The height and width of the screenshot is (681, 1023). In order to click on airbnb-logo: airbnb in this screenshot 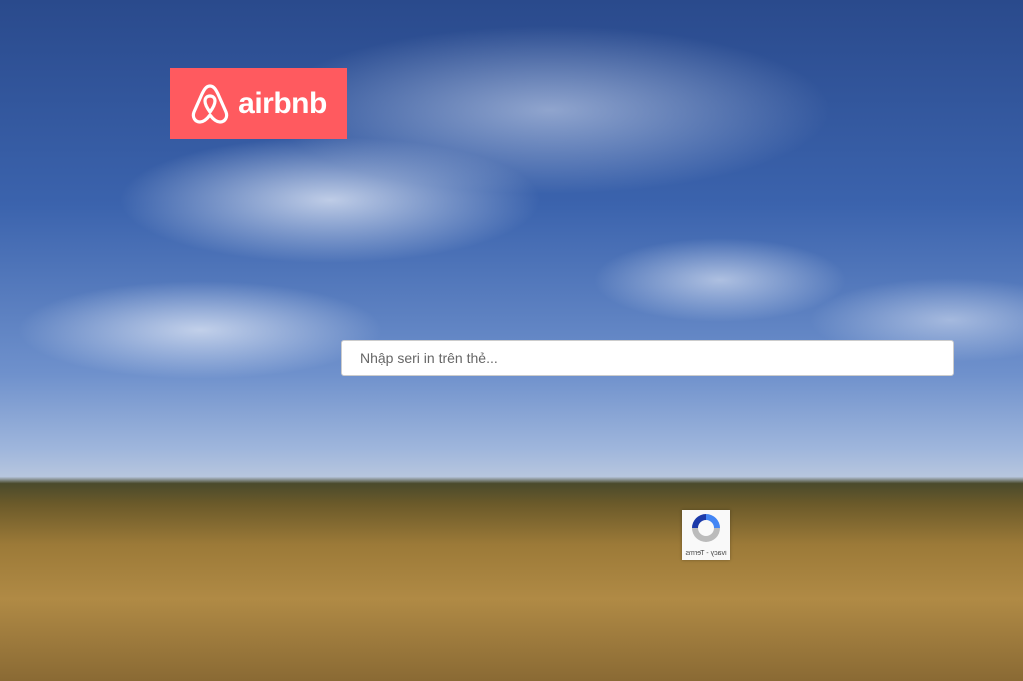, I will do `click(258, 103)`.